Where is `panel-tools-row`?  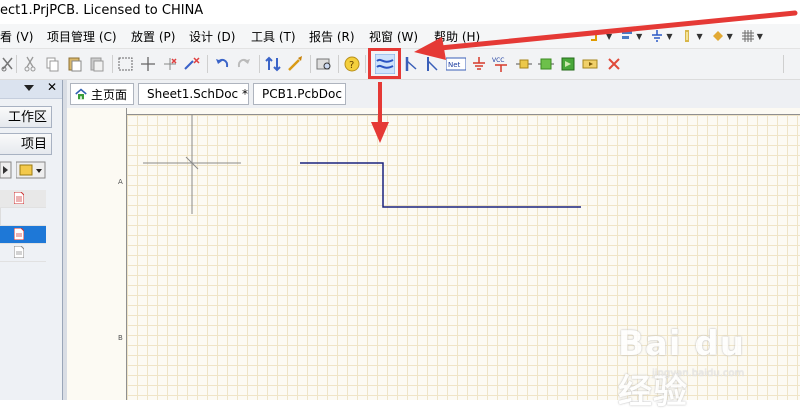
panel-tools-row is located at coordinates (31, 171).